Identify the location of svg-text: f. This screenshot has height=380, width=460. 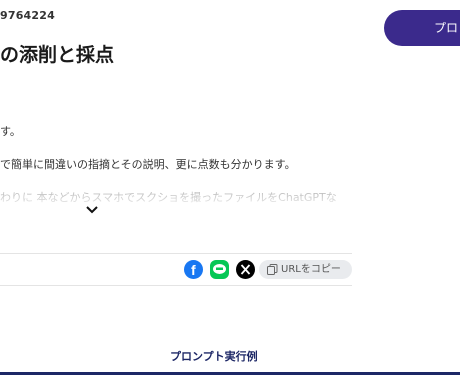
(193, 270).